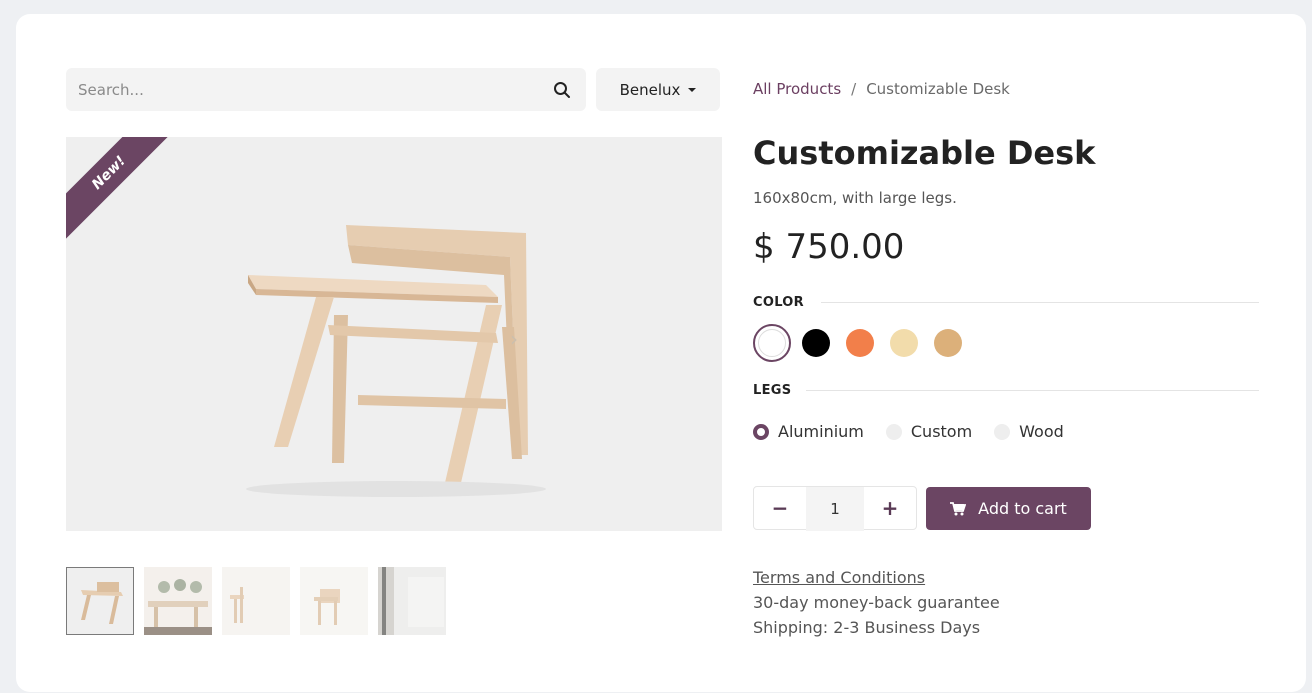  I want to click on color-swatch-black, so click(816, 343).